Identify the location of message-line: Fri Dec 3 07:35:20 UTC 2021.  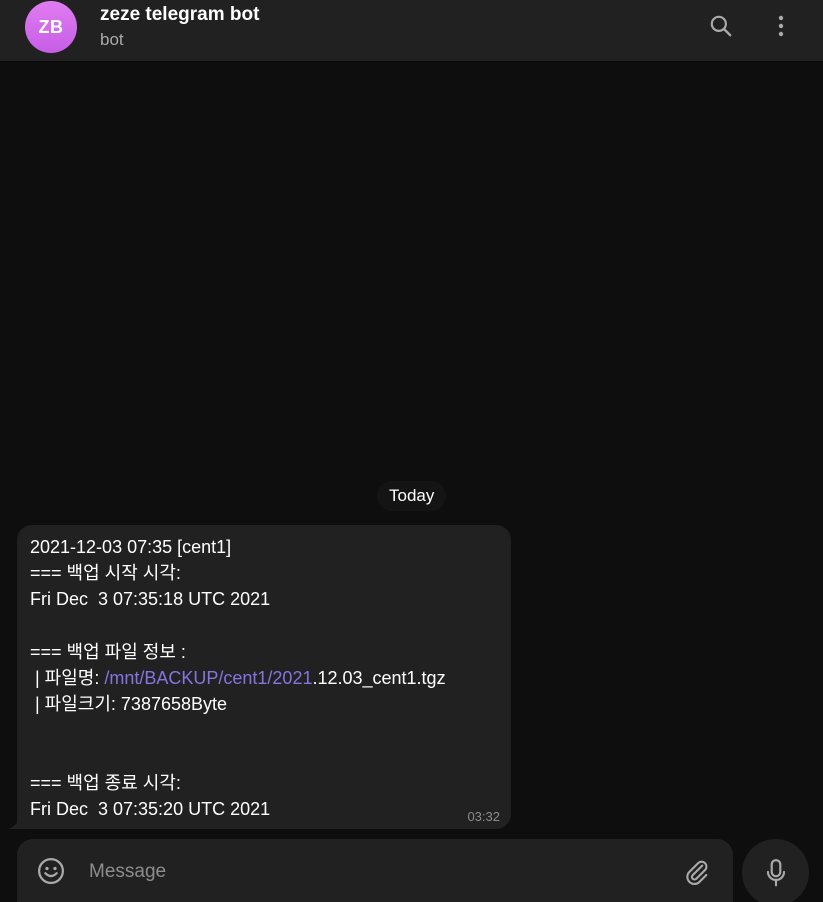
(150, 808).